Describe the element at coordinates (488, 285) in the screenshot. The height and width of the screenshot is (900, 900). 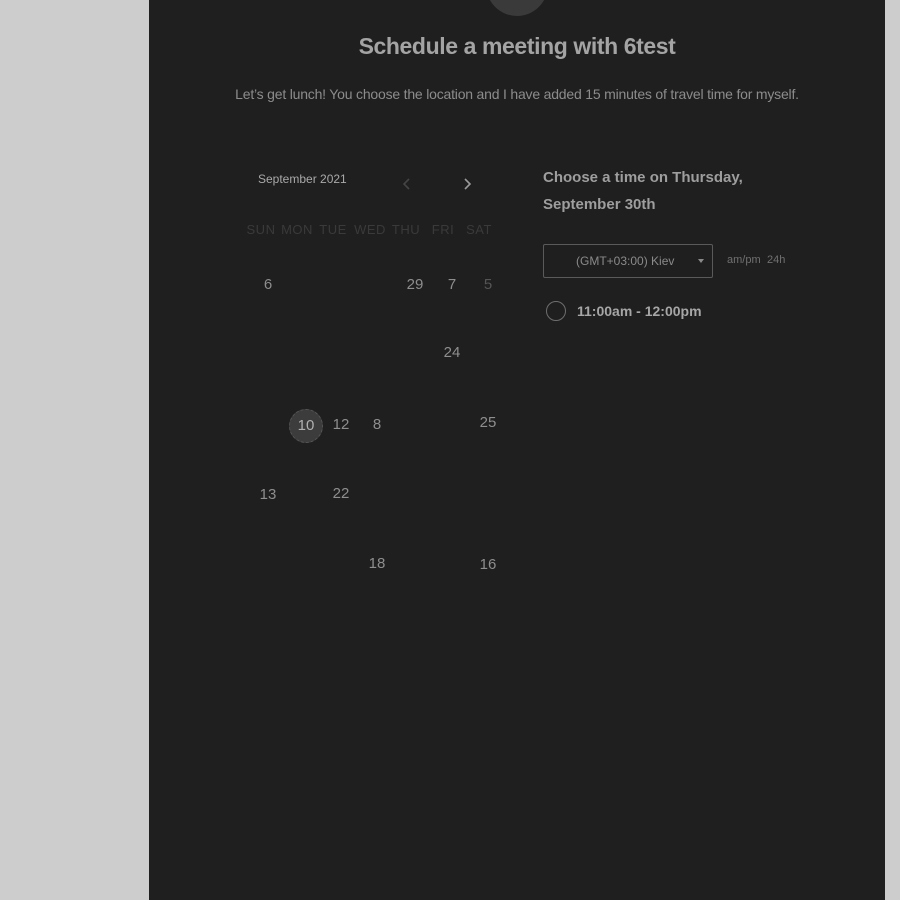
I see `calendar-day: 5` at that location.